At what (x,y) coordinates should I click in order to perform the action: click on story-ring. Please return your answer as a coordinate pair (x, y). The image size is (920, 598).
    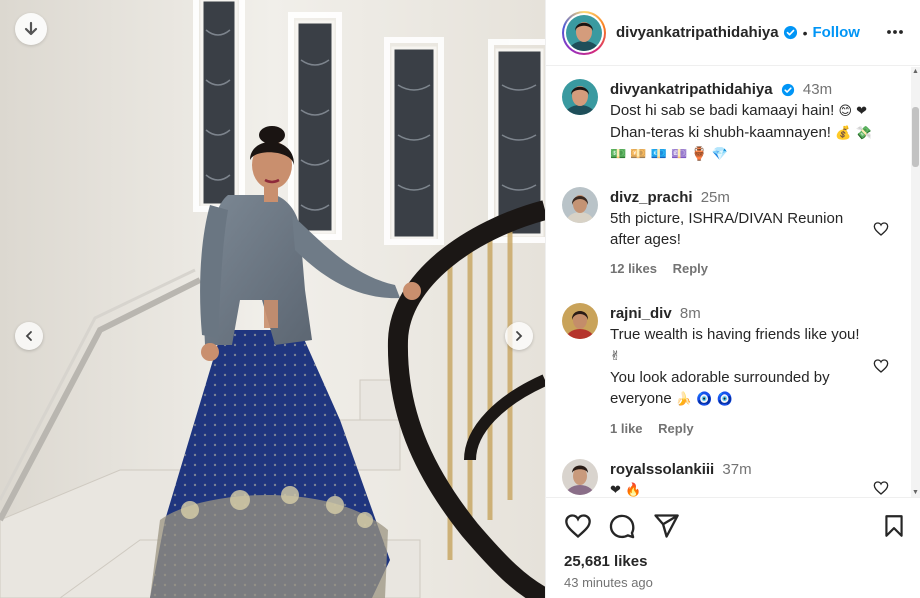
    Looking at the image, I should click on (584, 32).